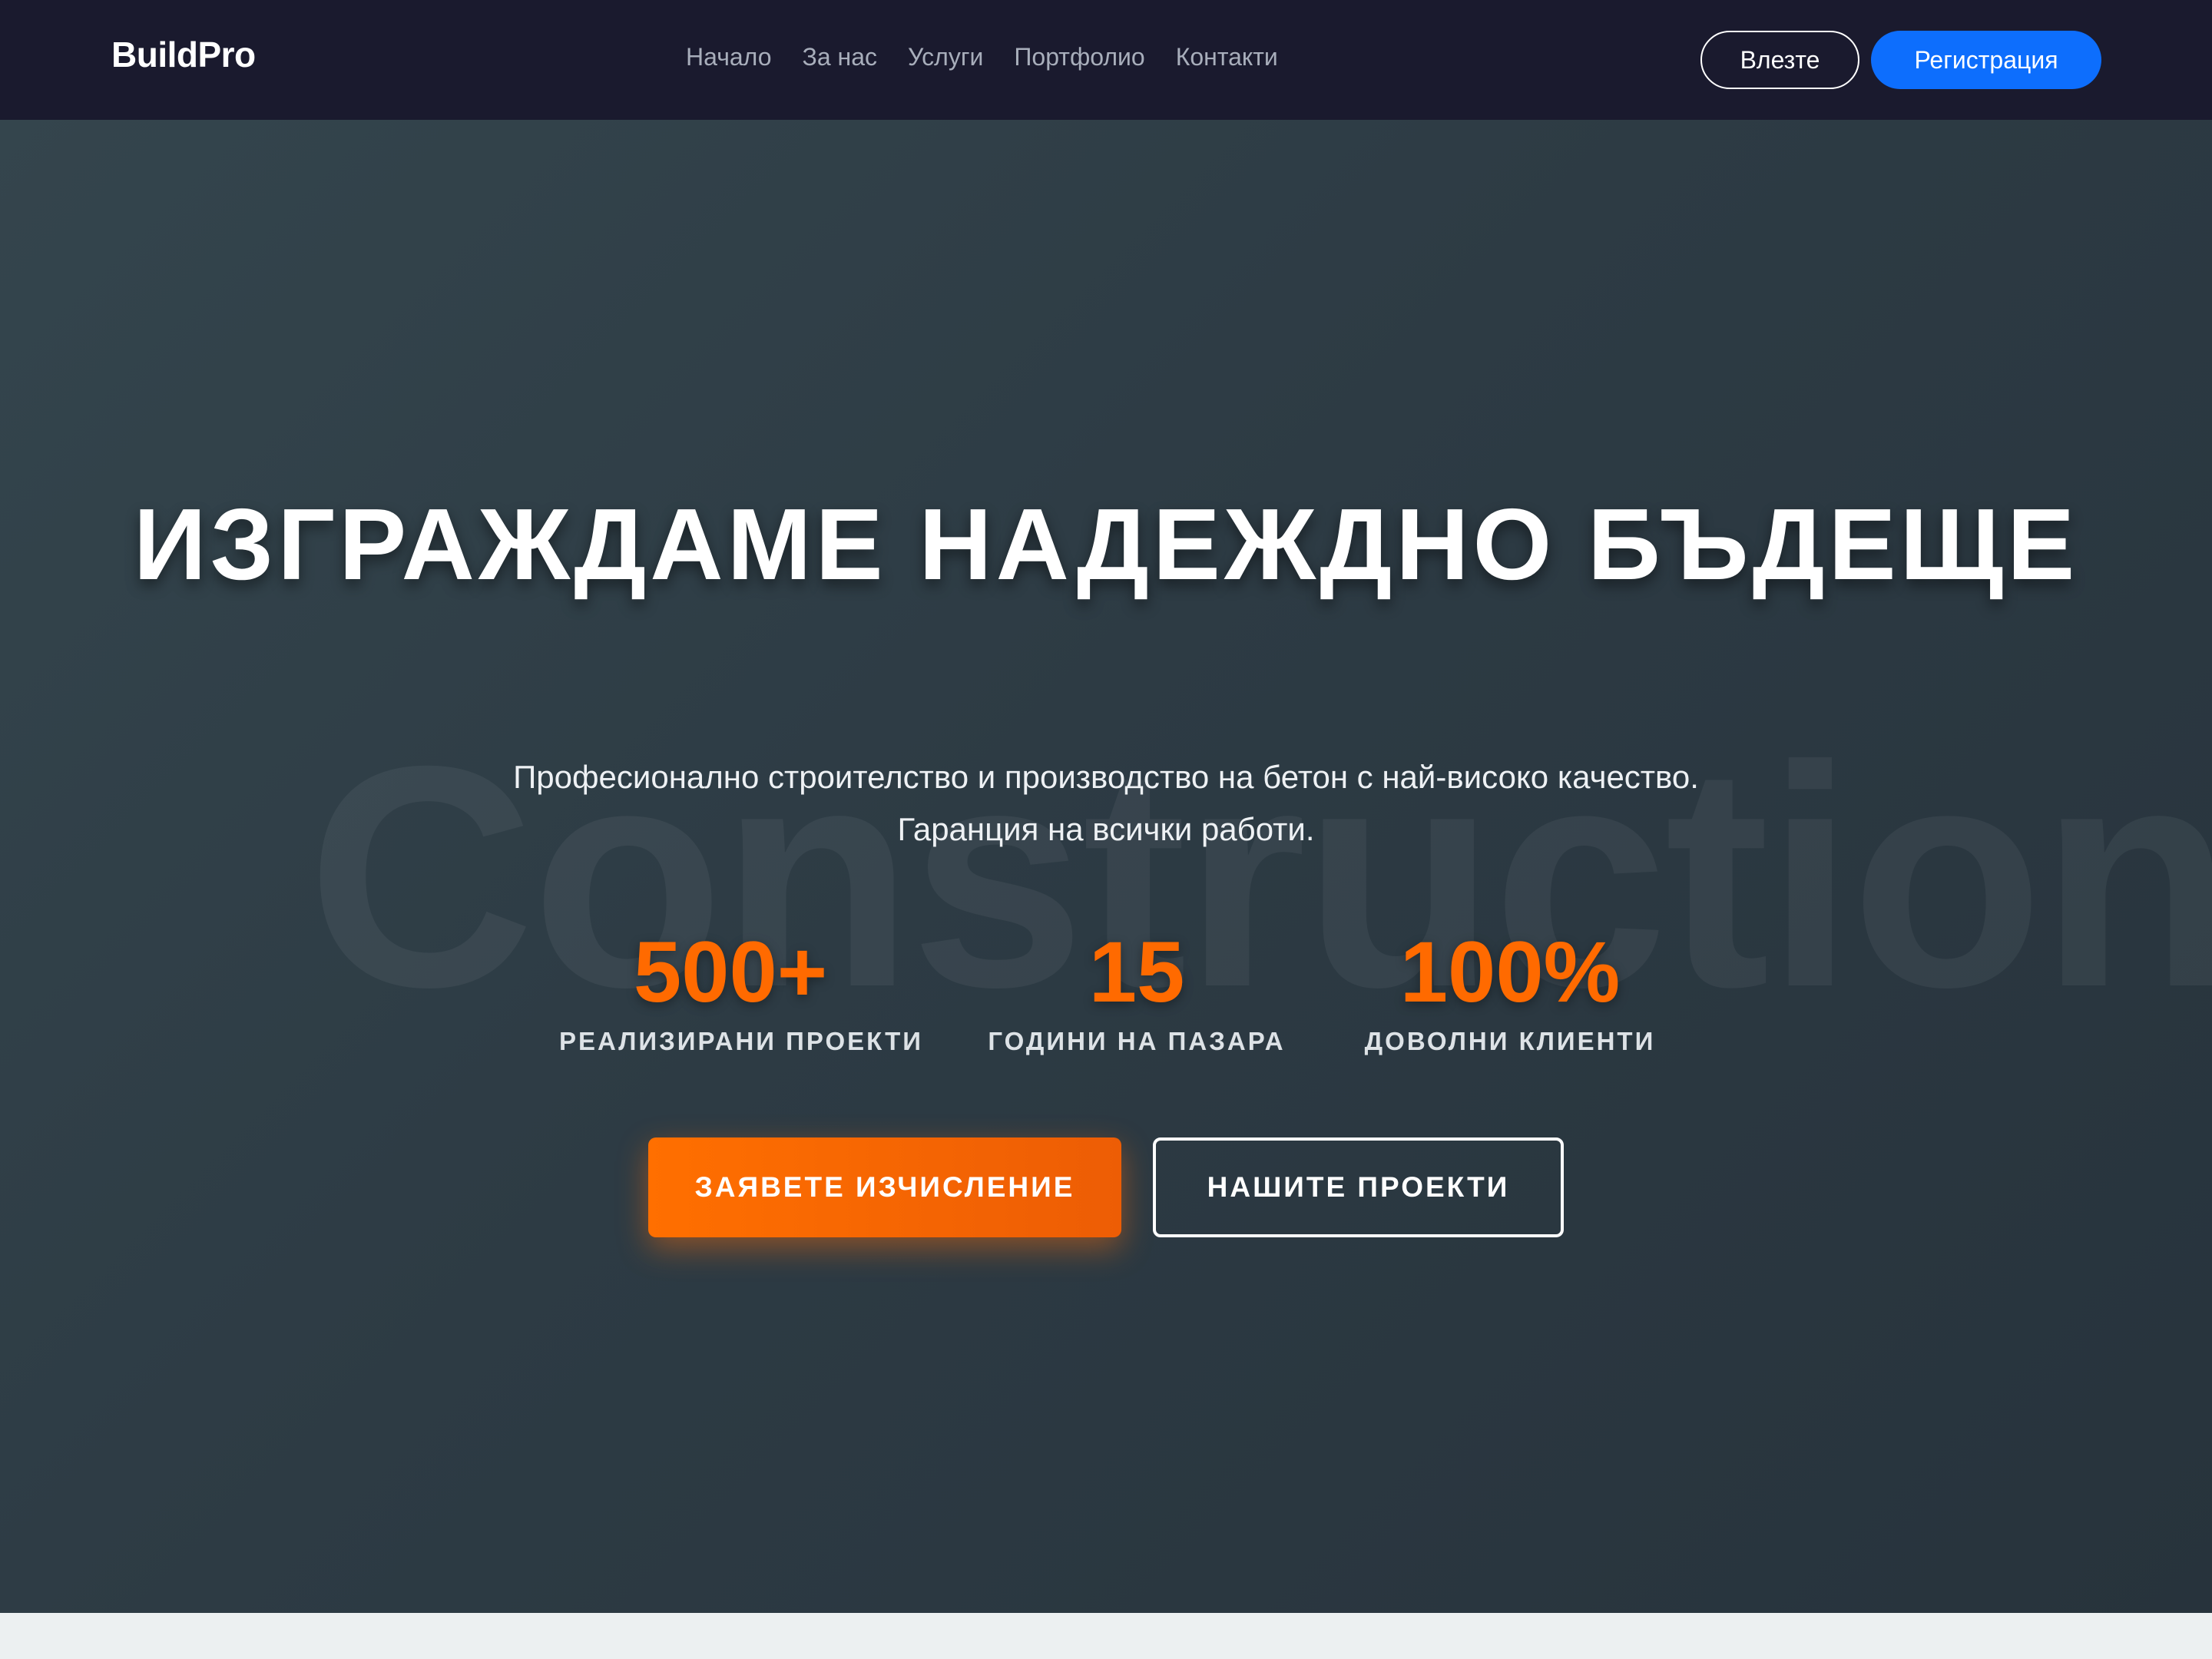 The image size is (2212, 1659). I want to click on hero-title: ИЗГРАЖДАМЕ НАДЕЖДНО БЪДЕЩЕ, so click(1106, 544).